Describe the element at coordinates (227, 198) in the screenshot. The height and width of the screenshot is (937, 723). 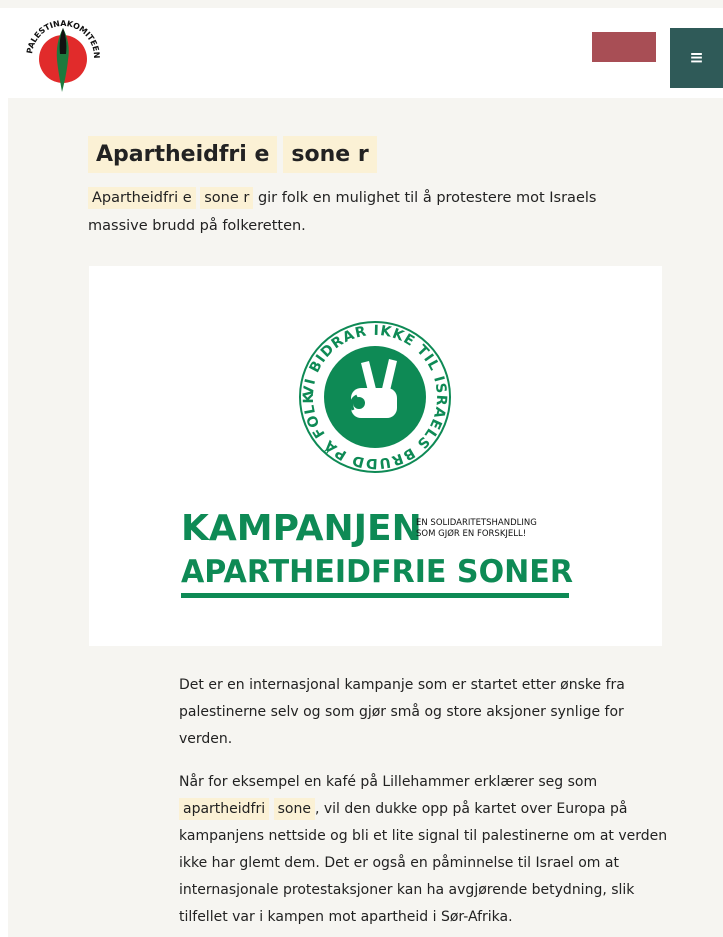
I see `lead-highlight-2: sone r` at that location.